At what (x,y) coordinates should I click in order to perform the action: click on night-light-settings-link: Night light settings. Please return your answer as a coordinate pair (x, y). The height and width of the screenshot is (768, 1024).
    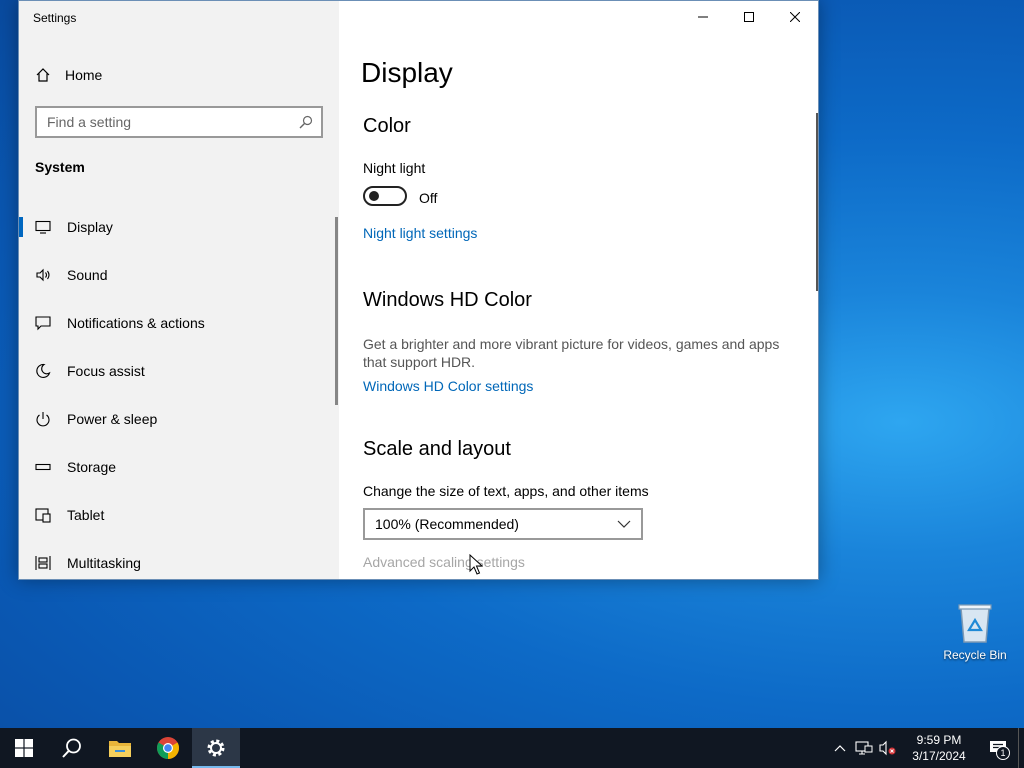
    Looking at the image, I should click on (420, 233).